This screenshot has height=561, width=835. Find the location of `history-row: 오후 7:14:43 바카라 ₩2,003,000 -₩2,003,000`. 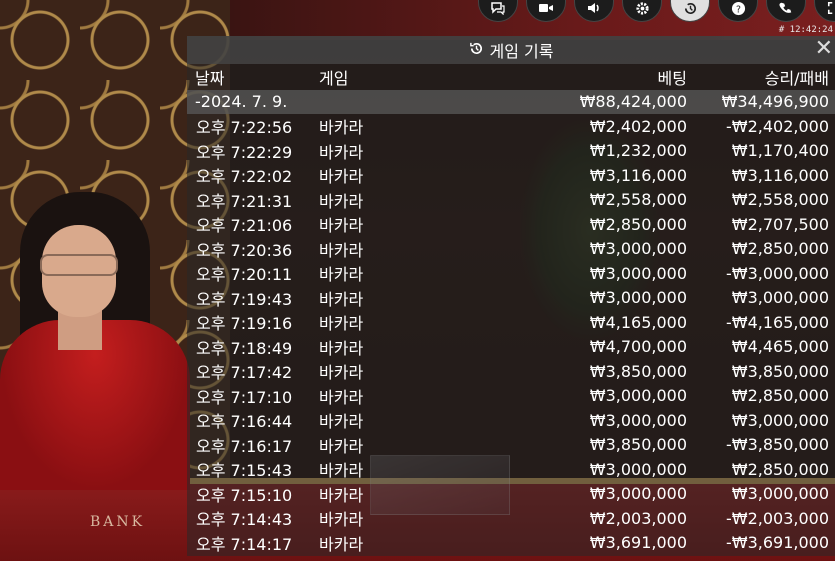

history-row: 오후 7:14:43 바카라 ₩2,003,000 -₩2,003,000 is located at coordinates (511, 518).